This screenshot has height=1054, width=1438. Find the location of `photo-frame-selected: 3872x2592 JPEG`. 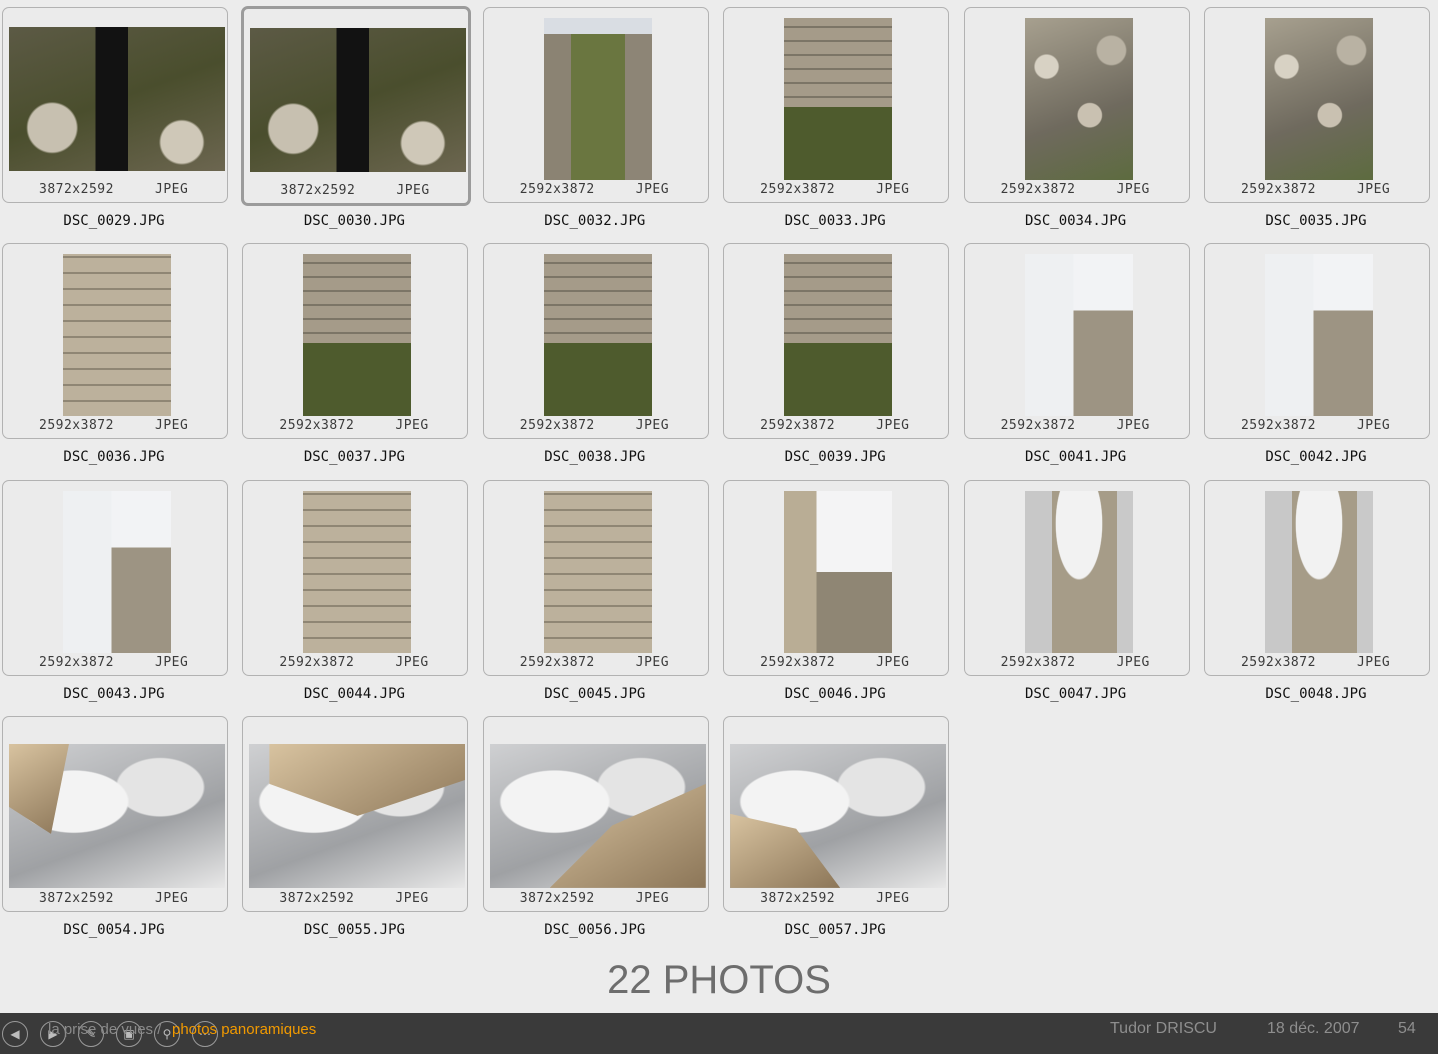

photo-frame-selected: 3872x2592 JPEG is located at coordinates (356, 106).